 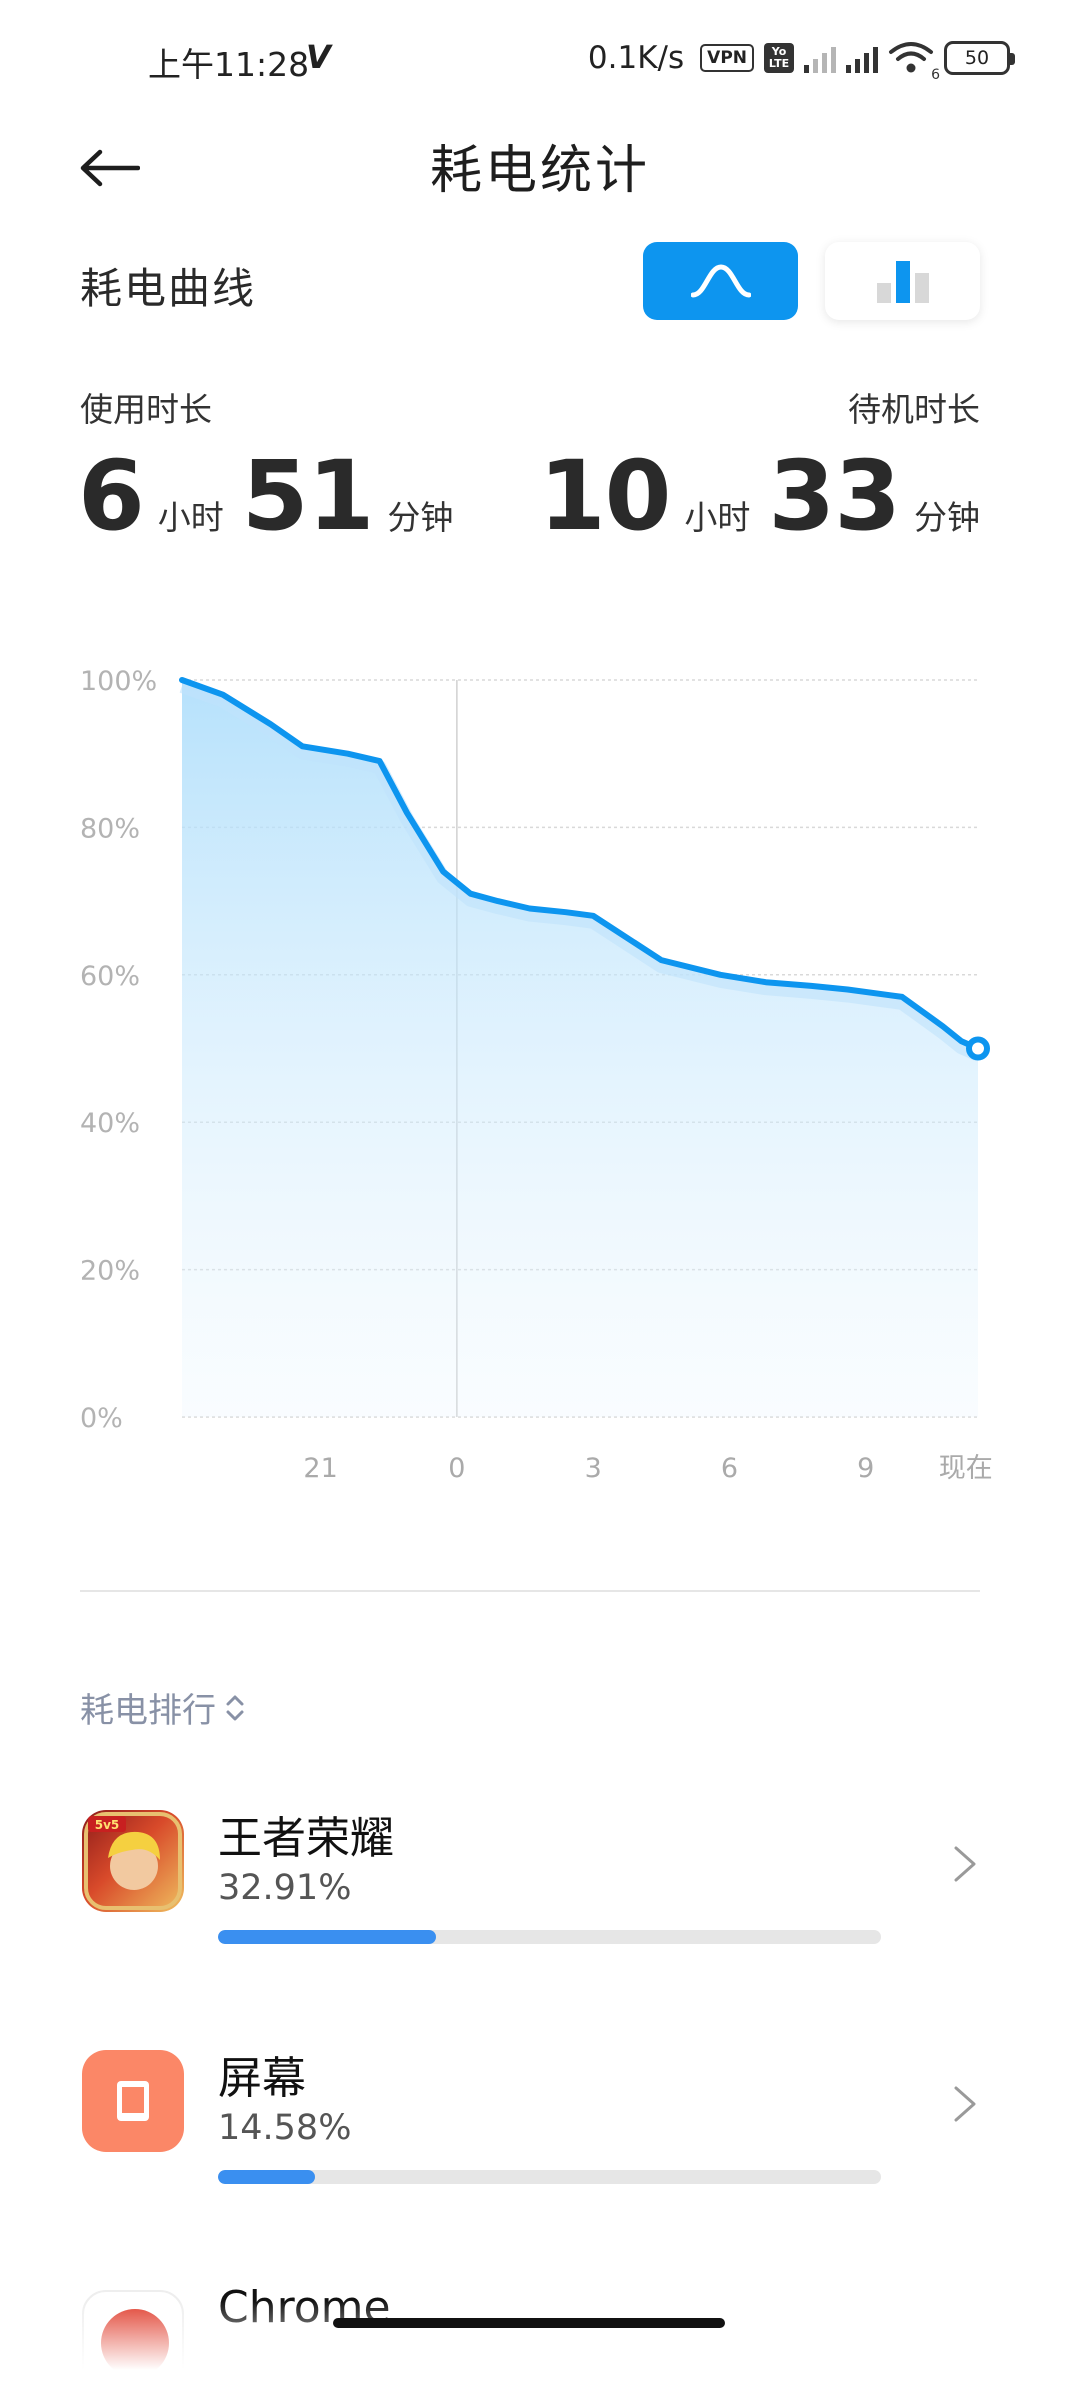 What do you see at coordinates (914, 62) in the screenshot?
I see `wifi-icon: 6` at bounding box center [914, 62].